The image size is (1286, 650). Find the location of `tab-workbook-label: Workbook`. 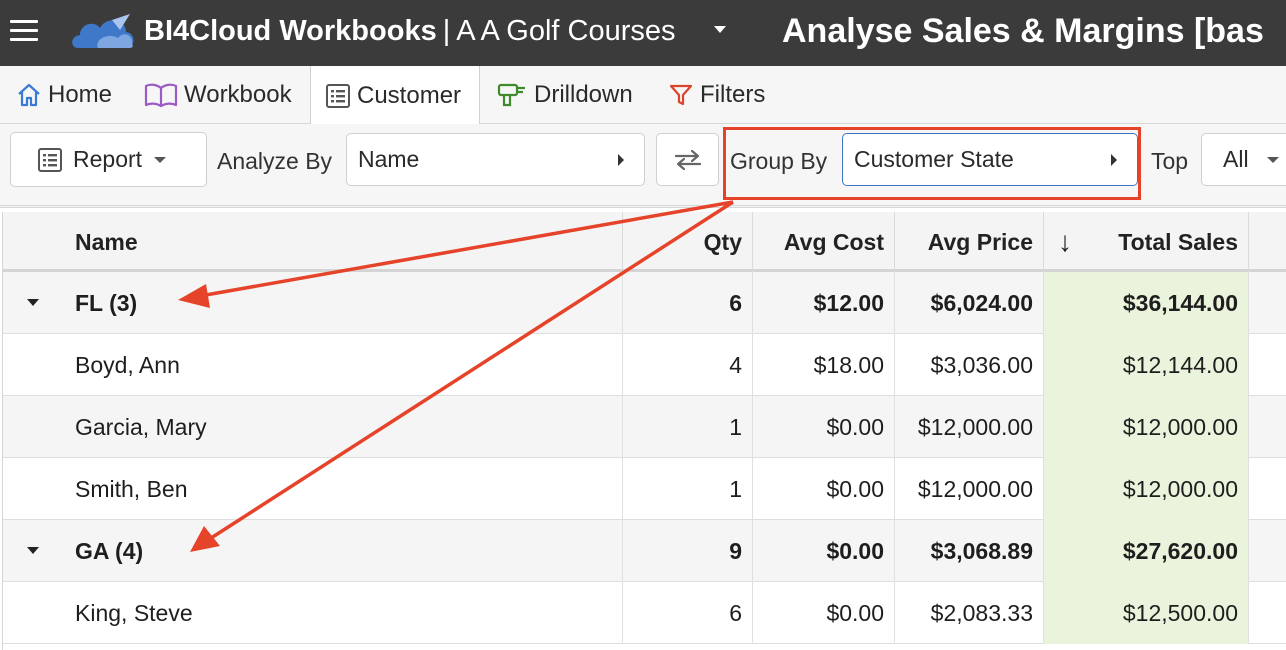

tab-workbook-label: Workbook is located at coordinates (238, 94).